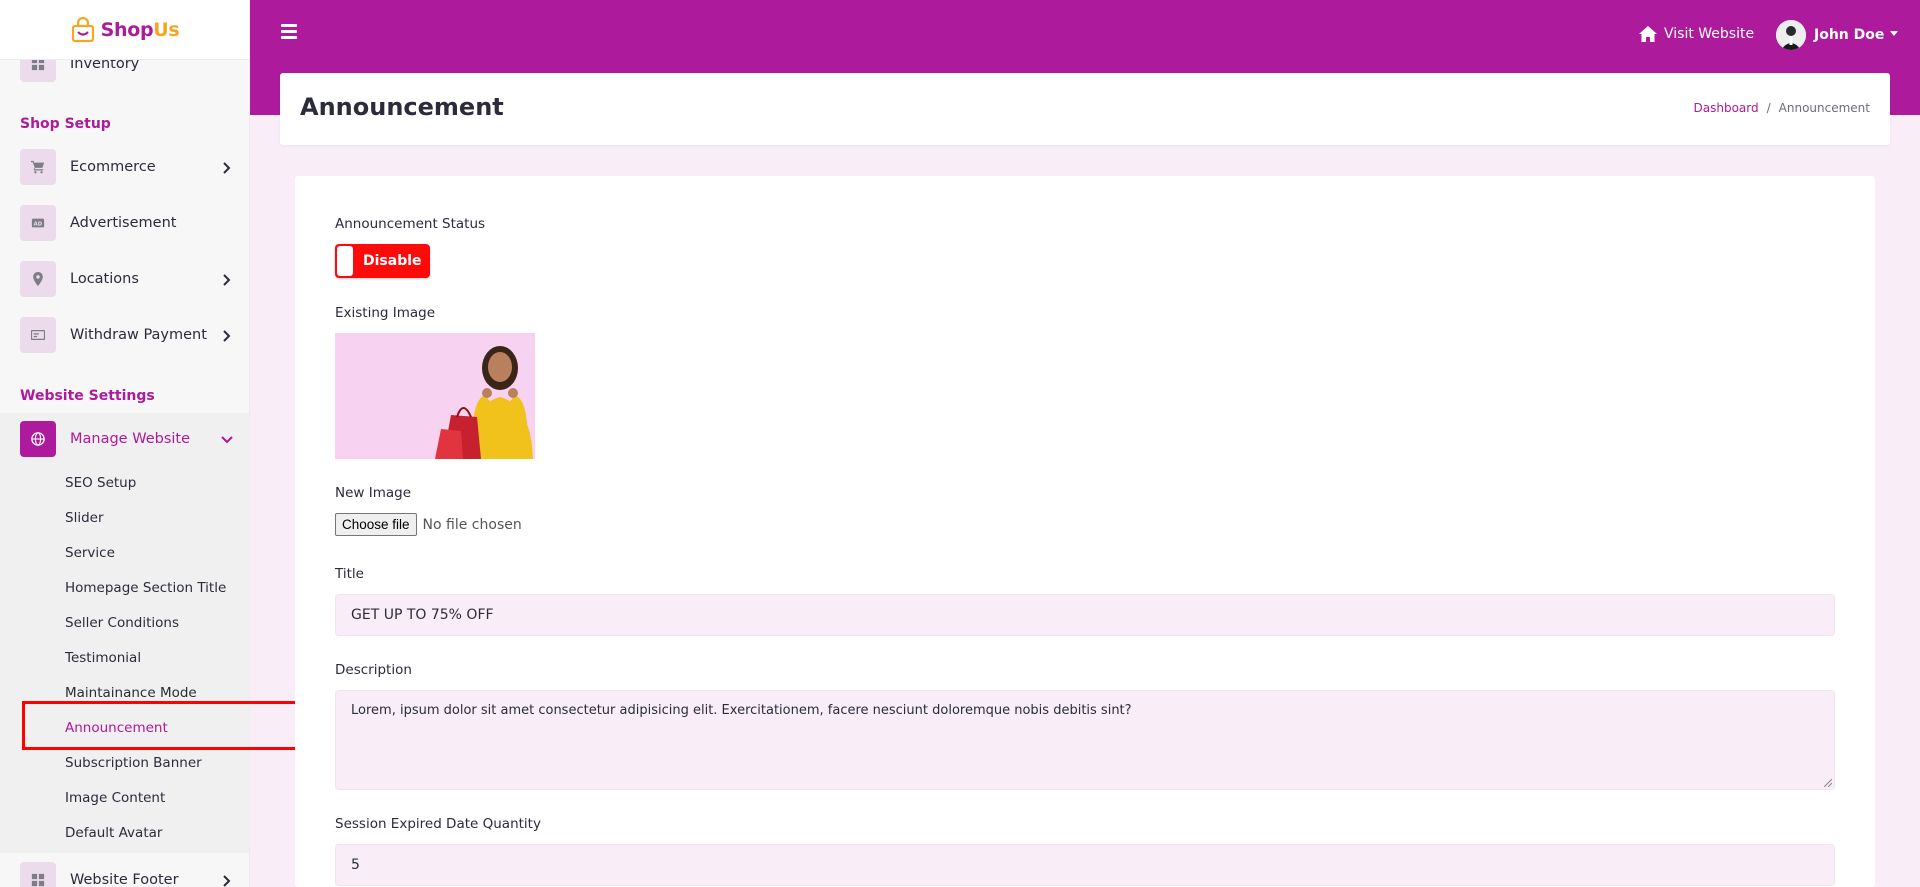  Describe the element at coordinates (373, 493) in the screenshot. I see `new-image-label: New Image` at that location.